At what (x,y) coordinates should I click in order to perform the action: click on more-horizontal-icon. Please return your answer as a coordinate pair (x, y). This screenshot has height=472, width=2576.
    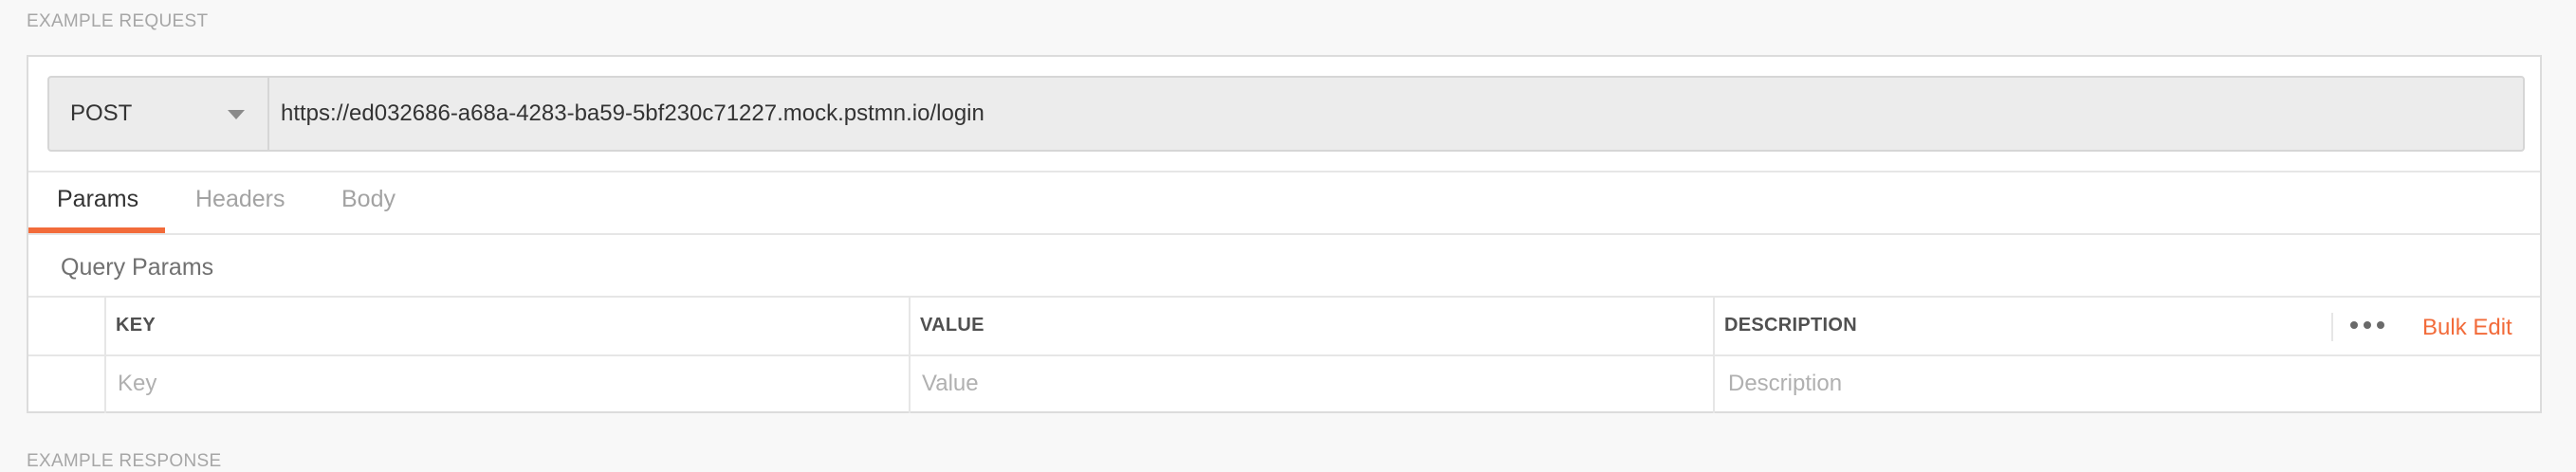
    Looking at the image, I should click on (2367, 324).